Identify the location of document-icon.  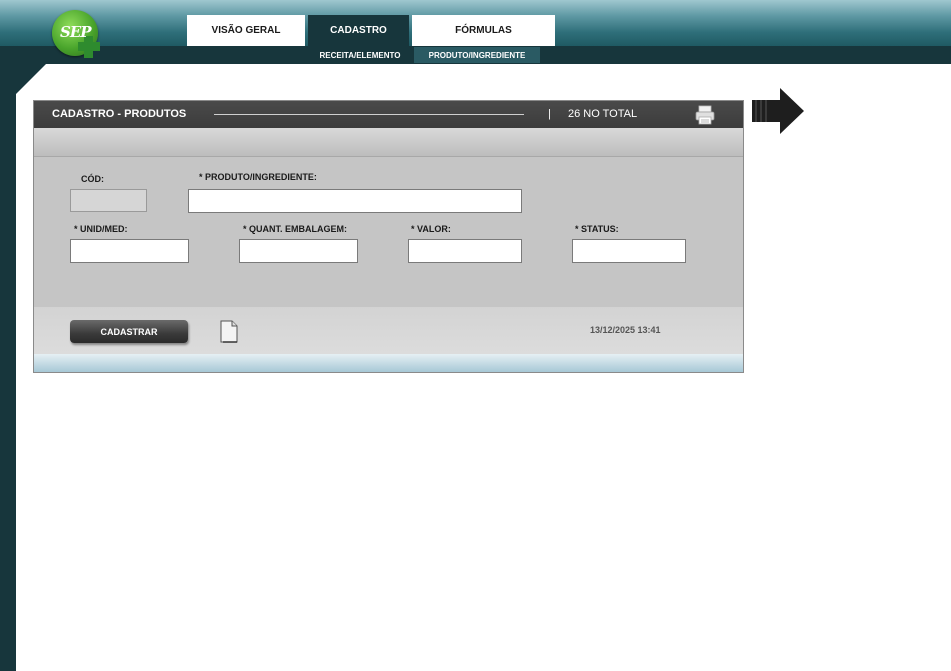
(229, 331).